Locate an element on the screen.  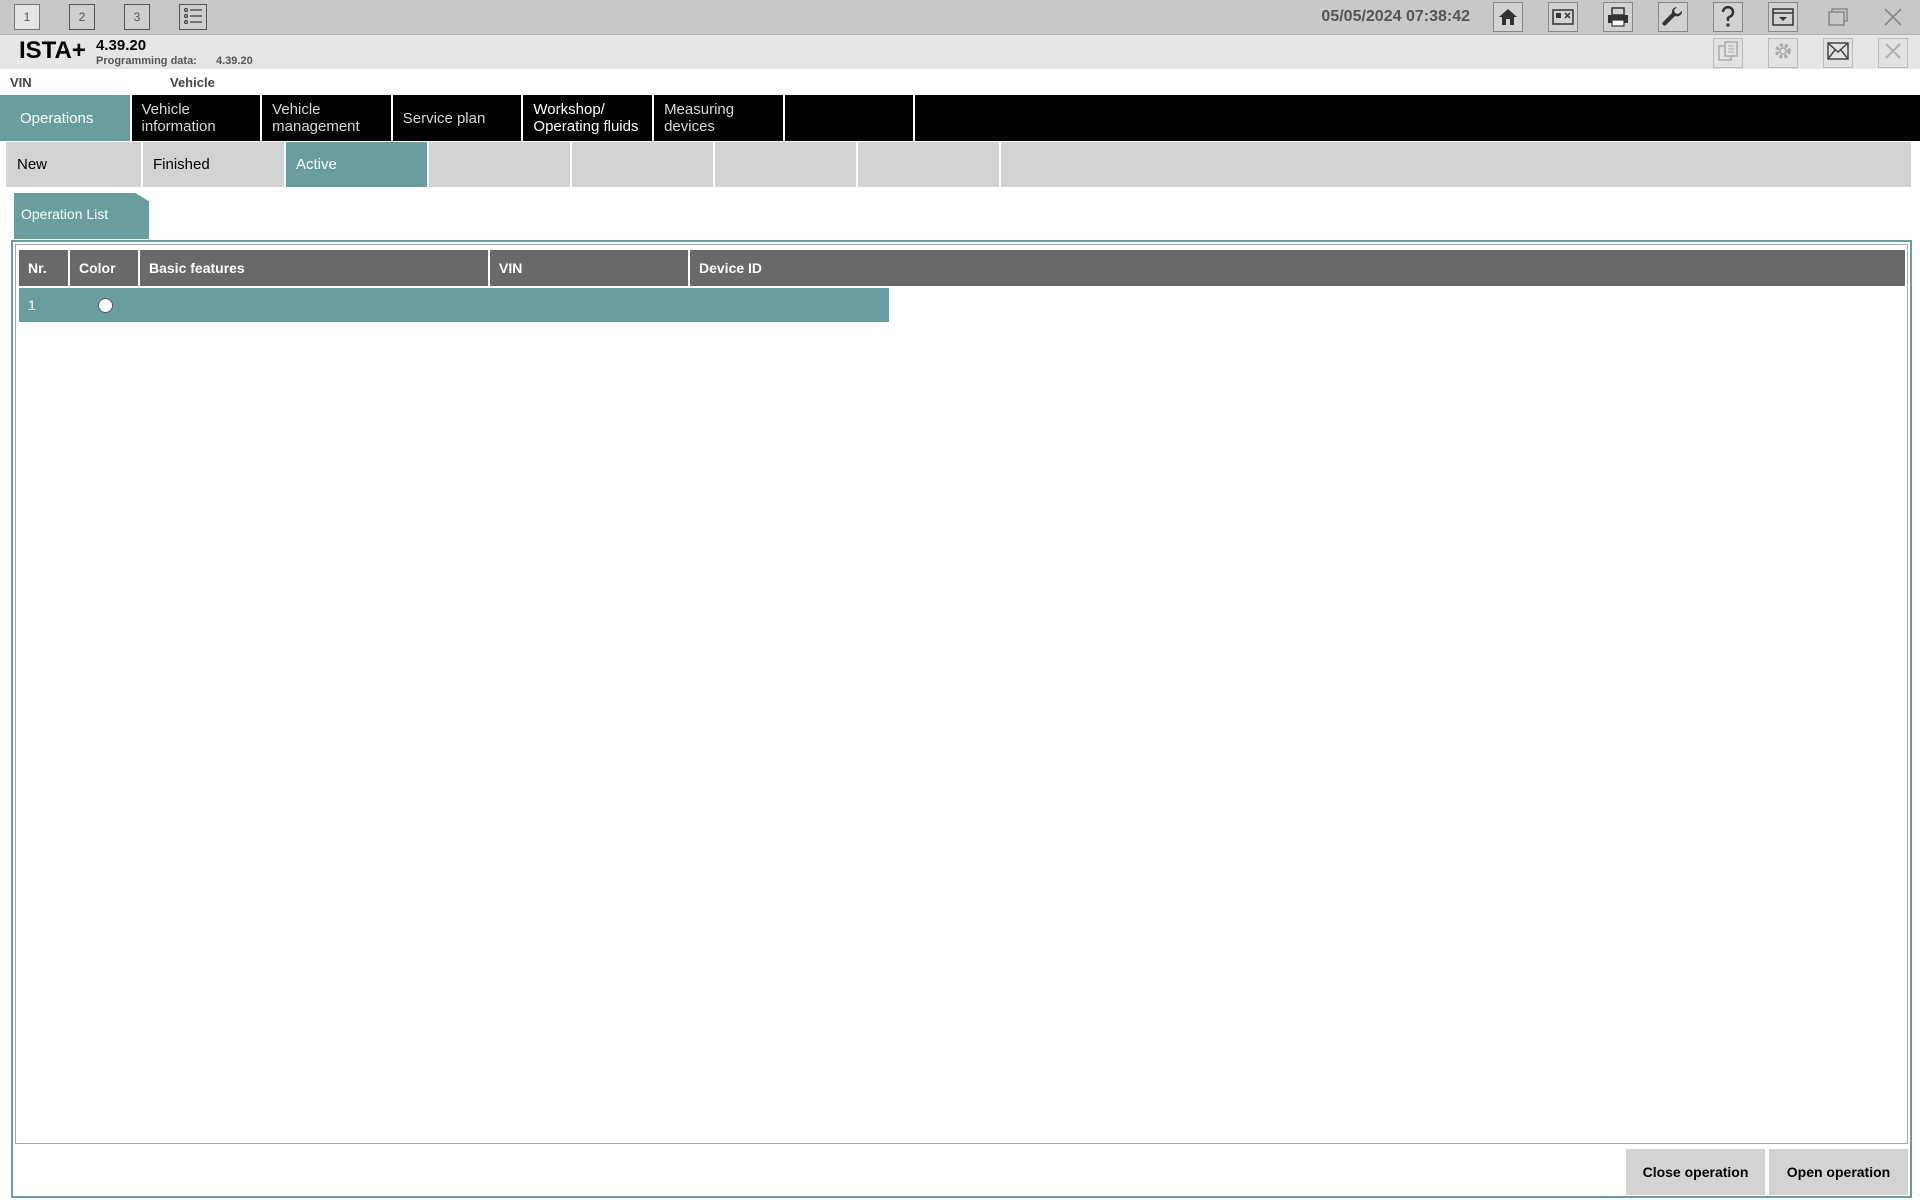
app-header: ISTA+ 4.39.20 Programming data: 4.39.20 is located at coordinates (960, 52).